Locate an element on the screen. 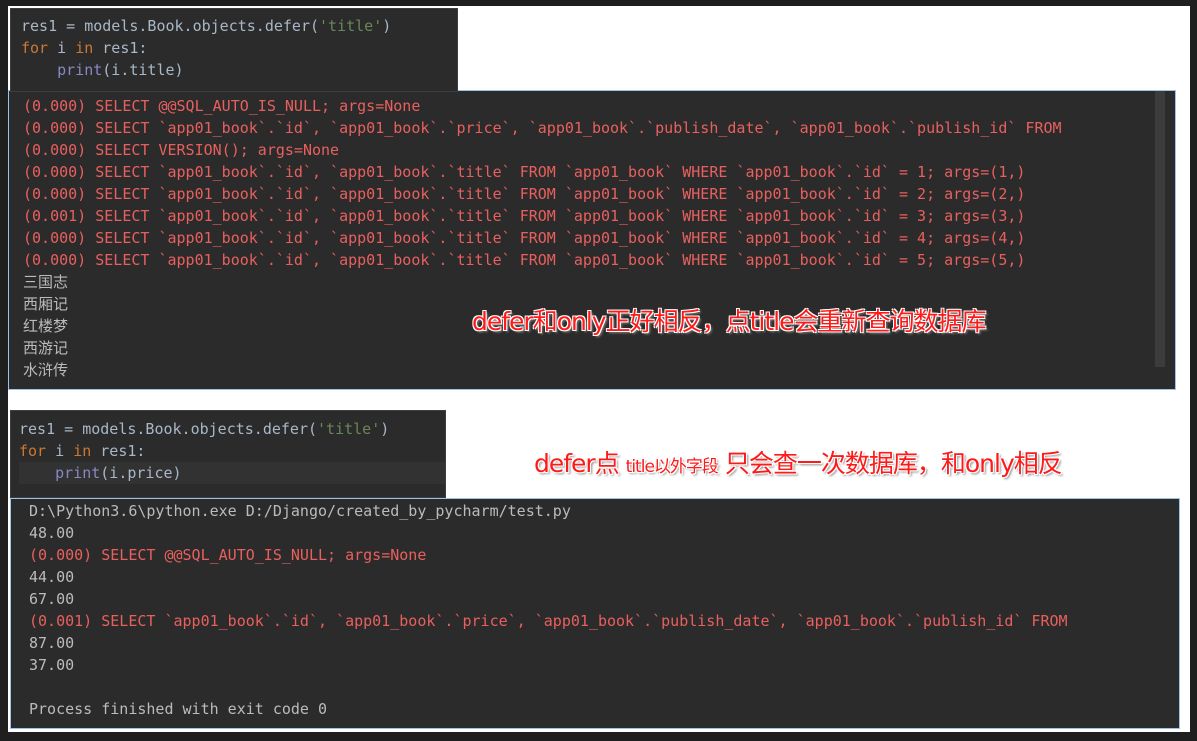 This screenshot has width=1197, height=741. code-line: print(i.title) is located at coordinates (120, 70).